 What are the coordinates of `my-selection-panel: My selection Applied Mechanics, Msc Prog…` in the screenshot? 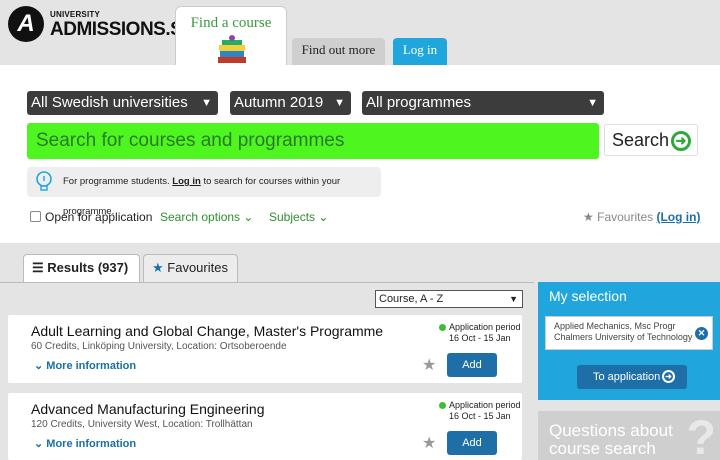 It's located at (629, 341).